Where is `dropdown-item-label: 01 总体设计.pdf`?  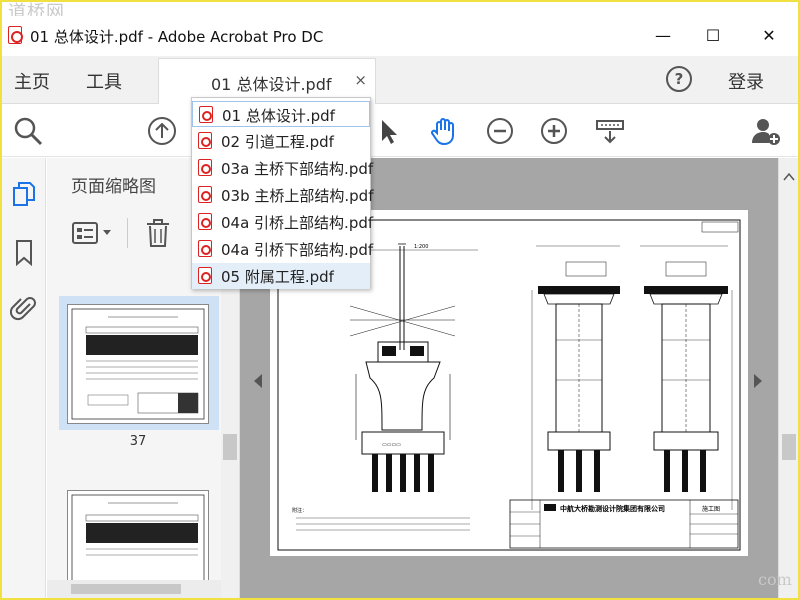 dropdown-item-label: 01 总体设计.pdf is located at coordinates (278, 116).